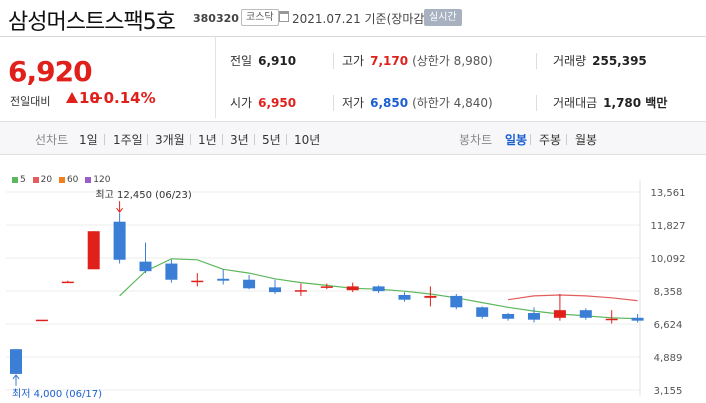 The width and height of the screenshot is (706, 403). I want to click on price-summary: 6,920 전일대비 10 +0.14%, so click(108, 77).